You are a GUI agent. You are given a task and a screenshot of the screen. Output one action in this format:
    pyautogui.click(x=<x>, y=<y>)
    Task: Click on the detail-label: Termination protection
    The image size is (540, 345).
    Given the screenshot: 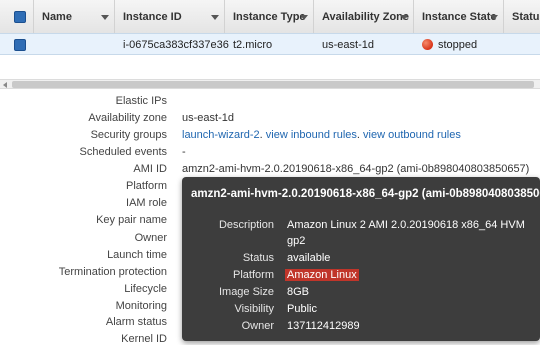 What is the action you would take?
    pyautogui.click(x=112, y=272)
    